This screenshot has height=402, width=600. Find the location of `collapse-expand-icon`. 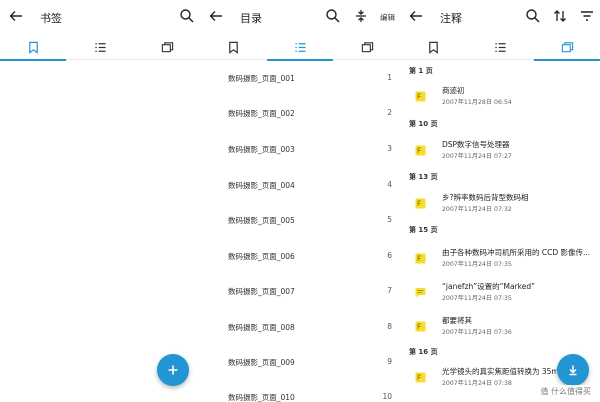

collapse-expand-icon is located at coordinates (361, 16).